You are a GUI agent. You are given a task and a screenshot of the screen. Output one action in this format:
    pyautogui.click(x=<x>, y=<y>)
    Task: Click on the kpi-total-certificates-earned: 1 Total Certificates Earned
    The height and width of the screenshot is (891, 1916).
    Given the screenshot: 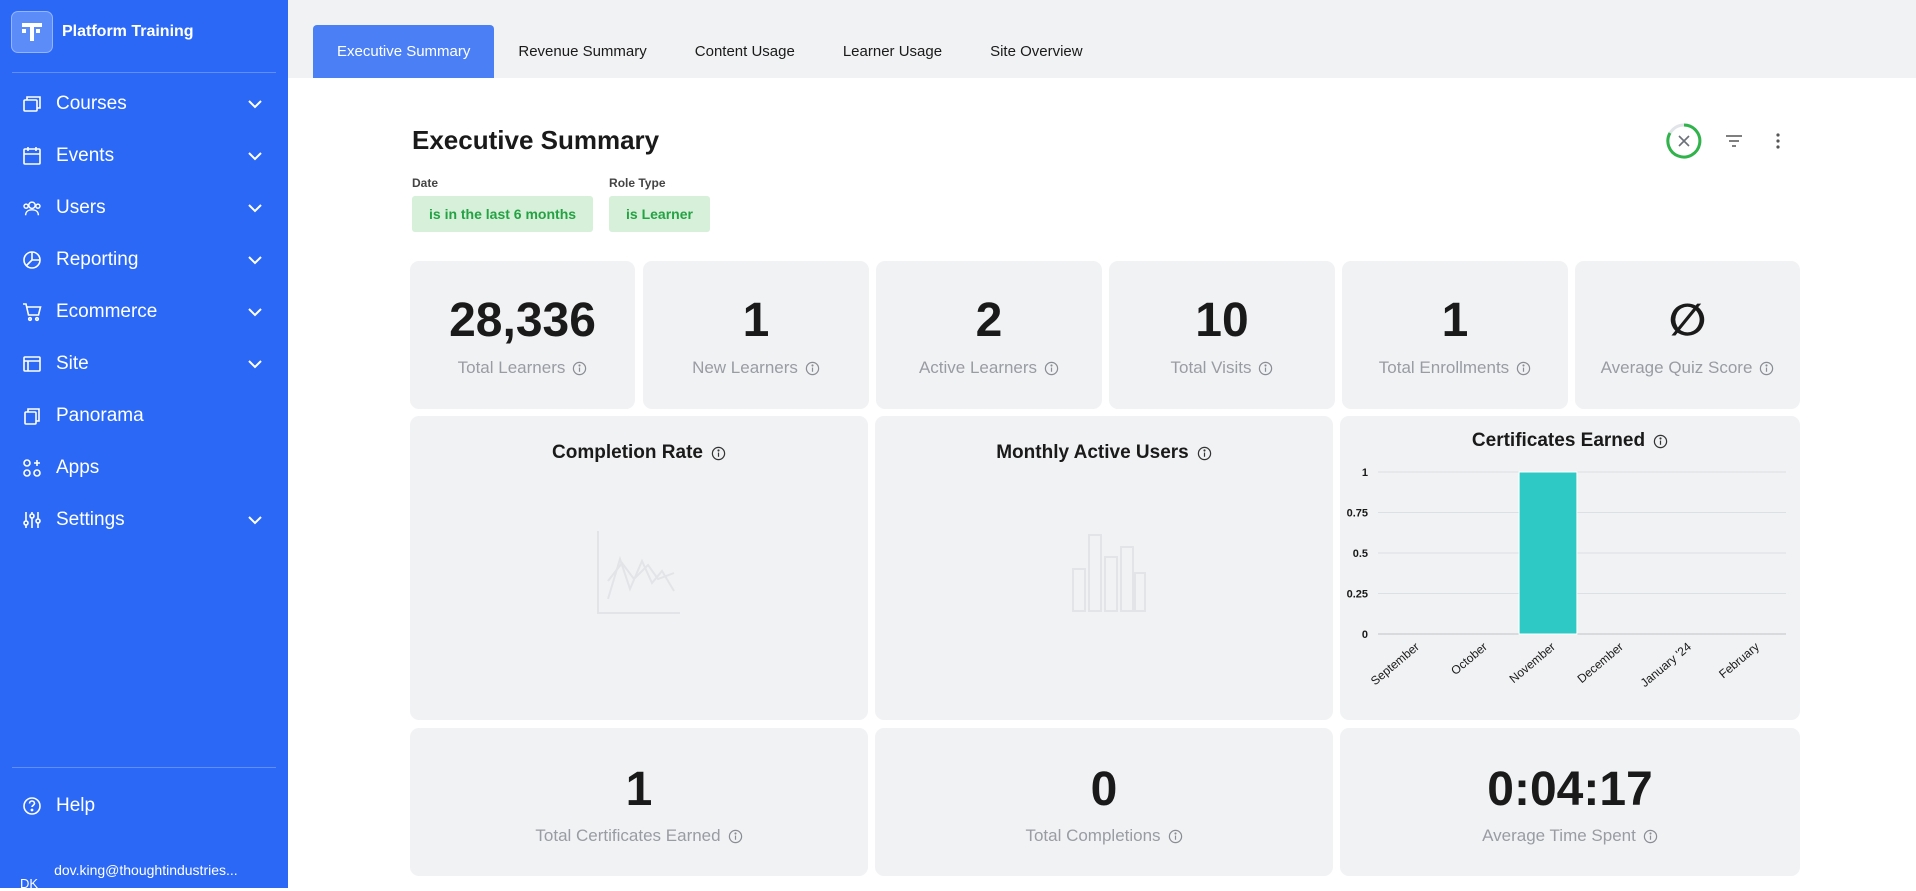 What is the action you would take?
    pyautogui.click(x=639, y=802)
    